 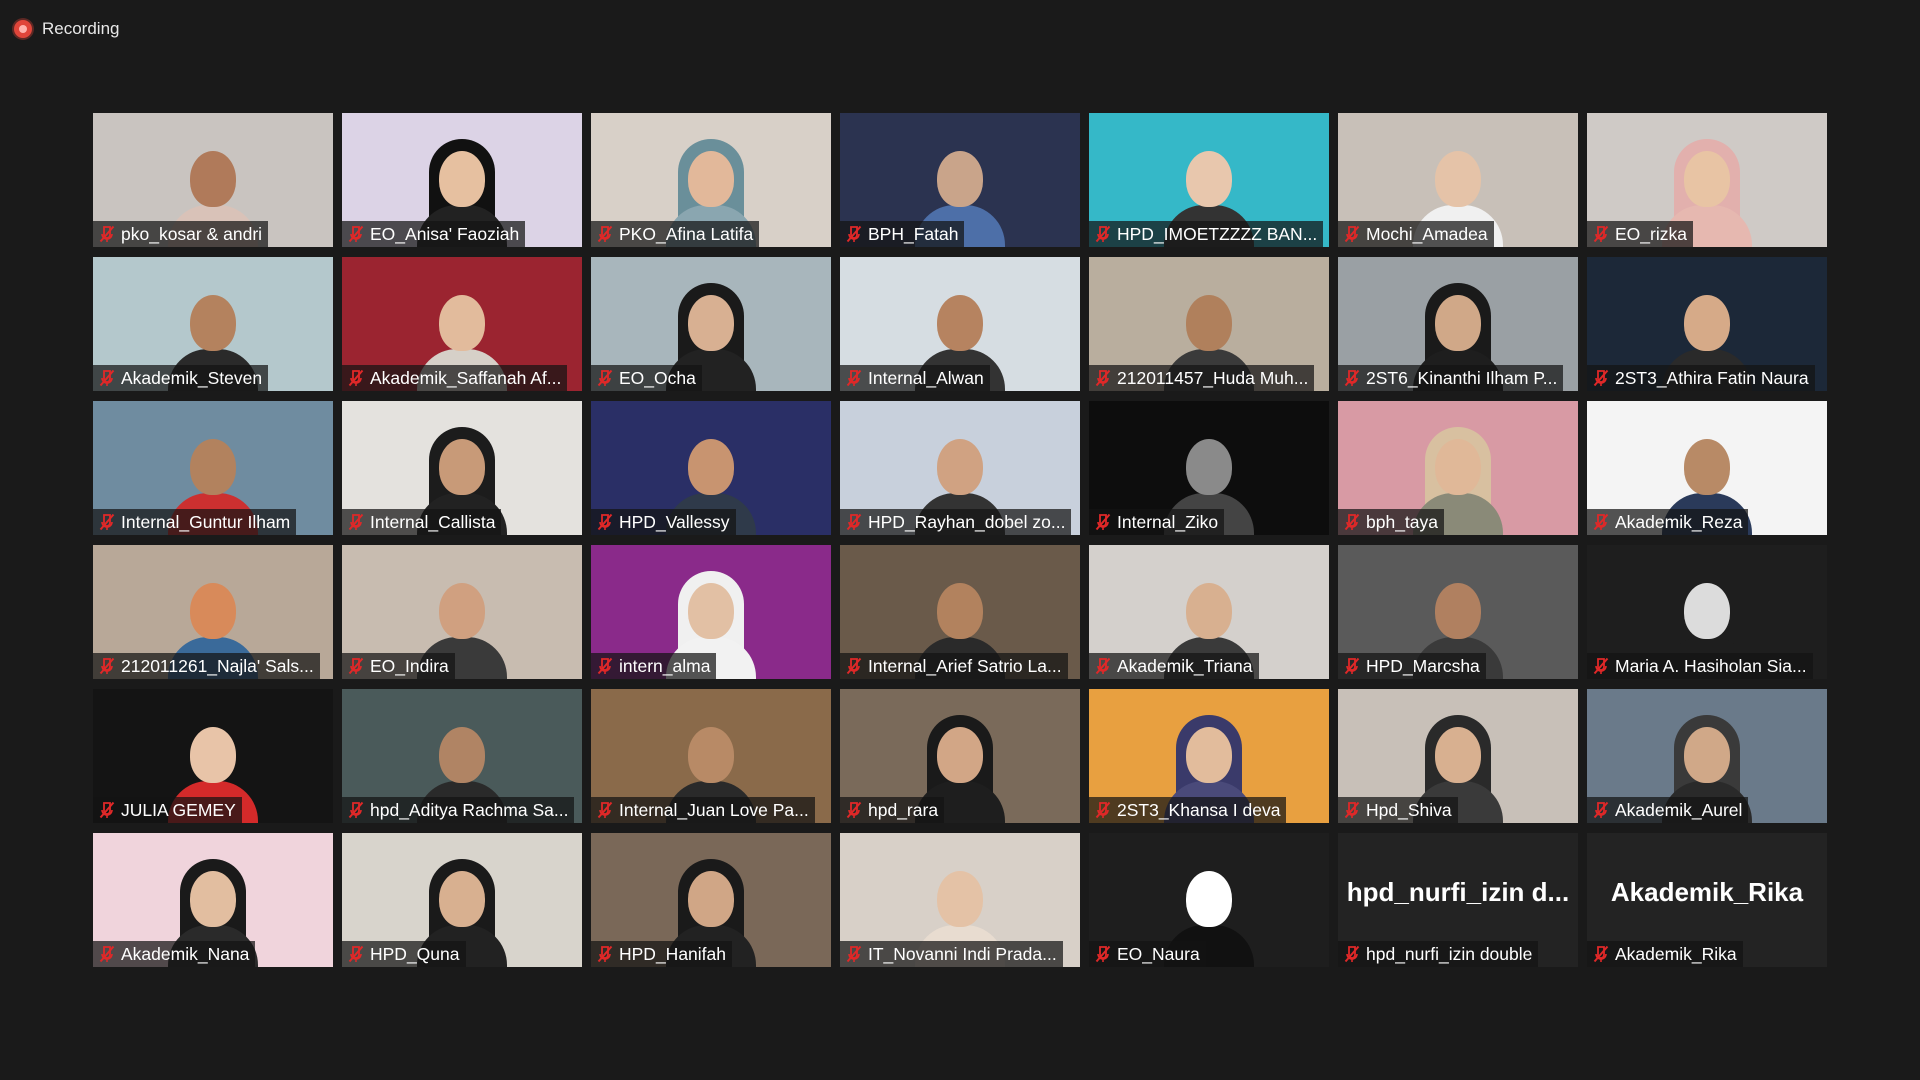 What do you see at coordinates (1185, 665) in the screenshot?
I see `participant-name: Akademik_Triana` at bounding box center [1185, 665].